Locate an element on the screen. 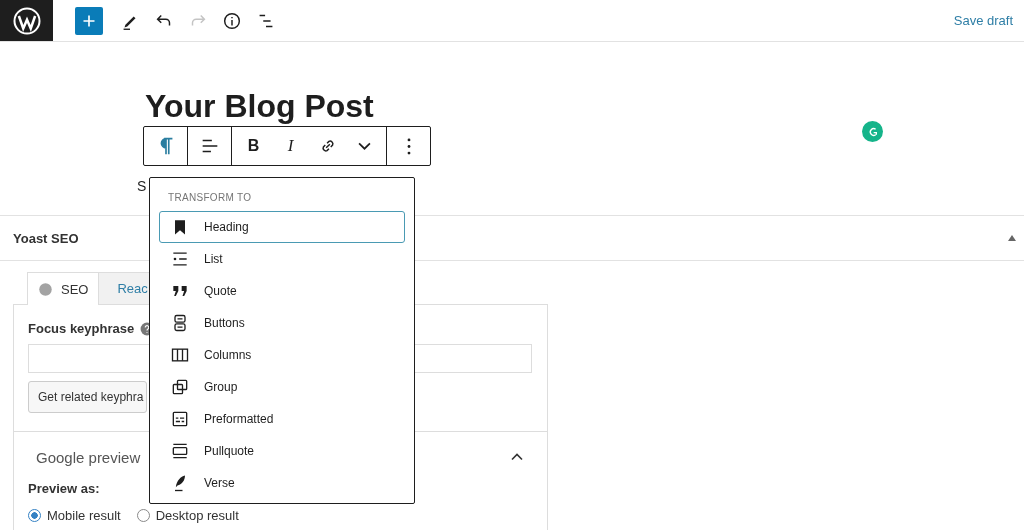 This screenshot has width=1024, height=530. related-keyphrase-button: Get related keyphra is located at coordinates (87, 397).